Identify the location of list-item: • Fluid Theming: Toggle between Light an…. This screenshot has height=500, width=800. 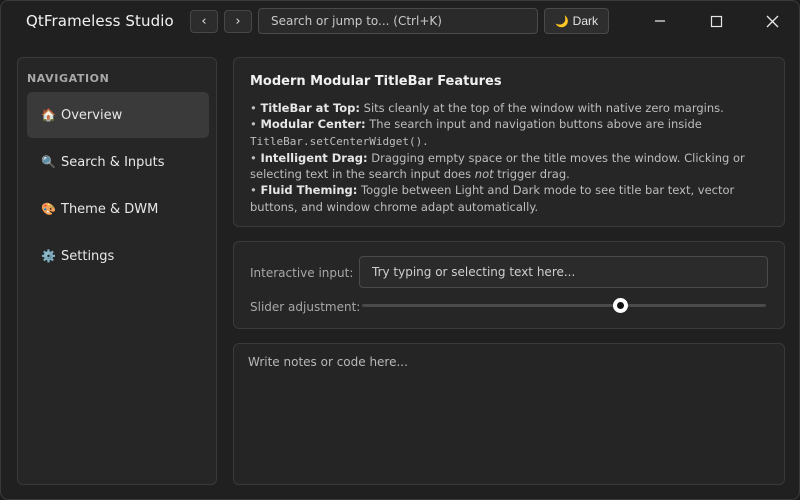
(492, 198).